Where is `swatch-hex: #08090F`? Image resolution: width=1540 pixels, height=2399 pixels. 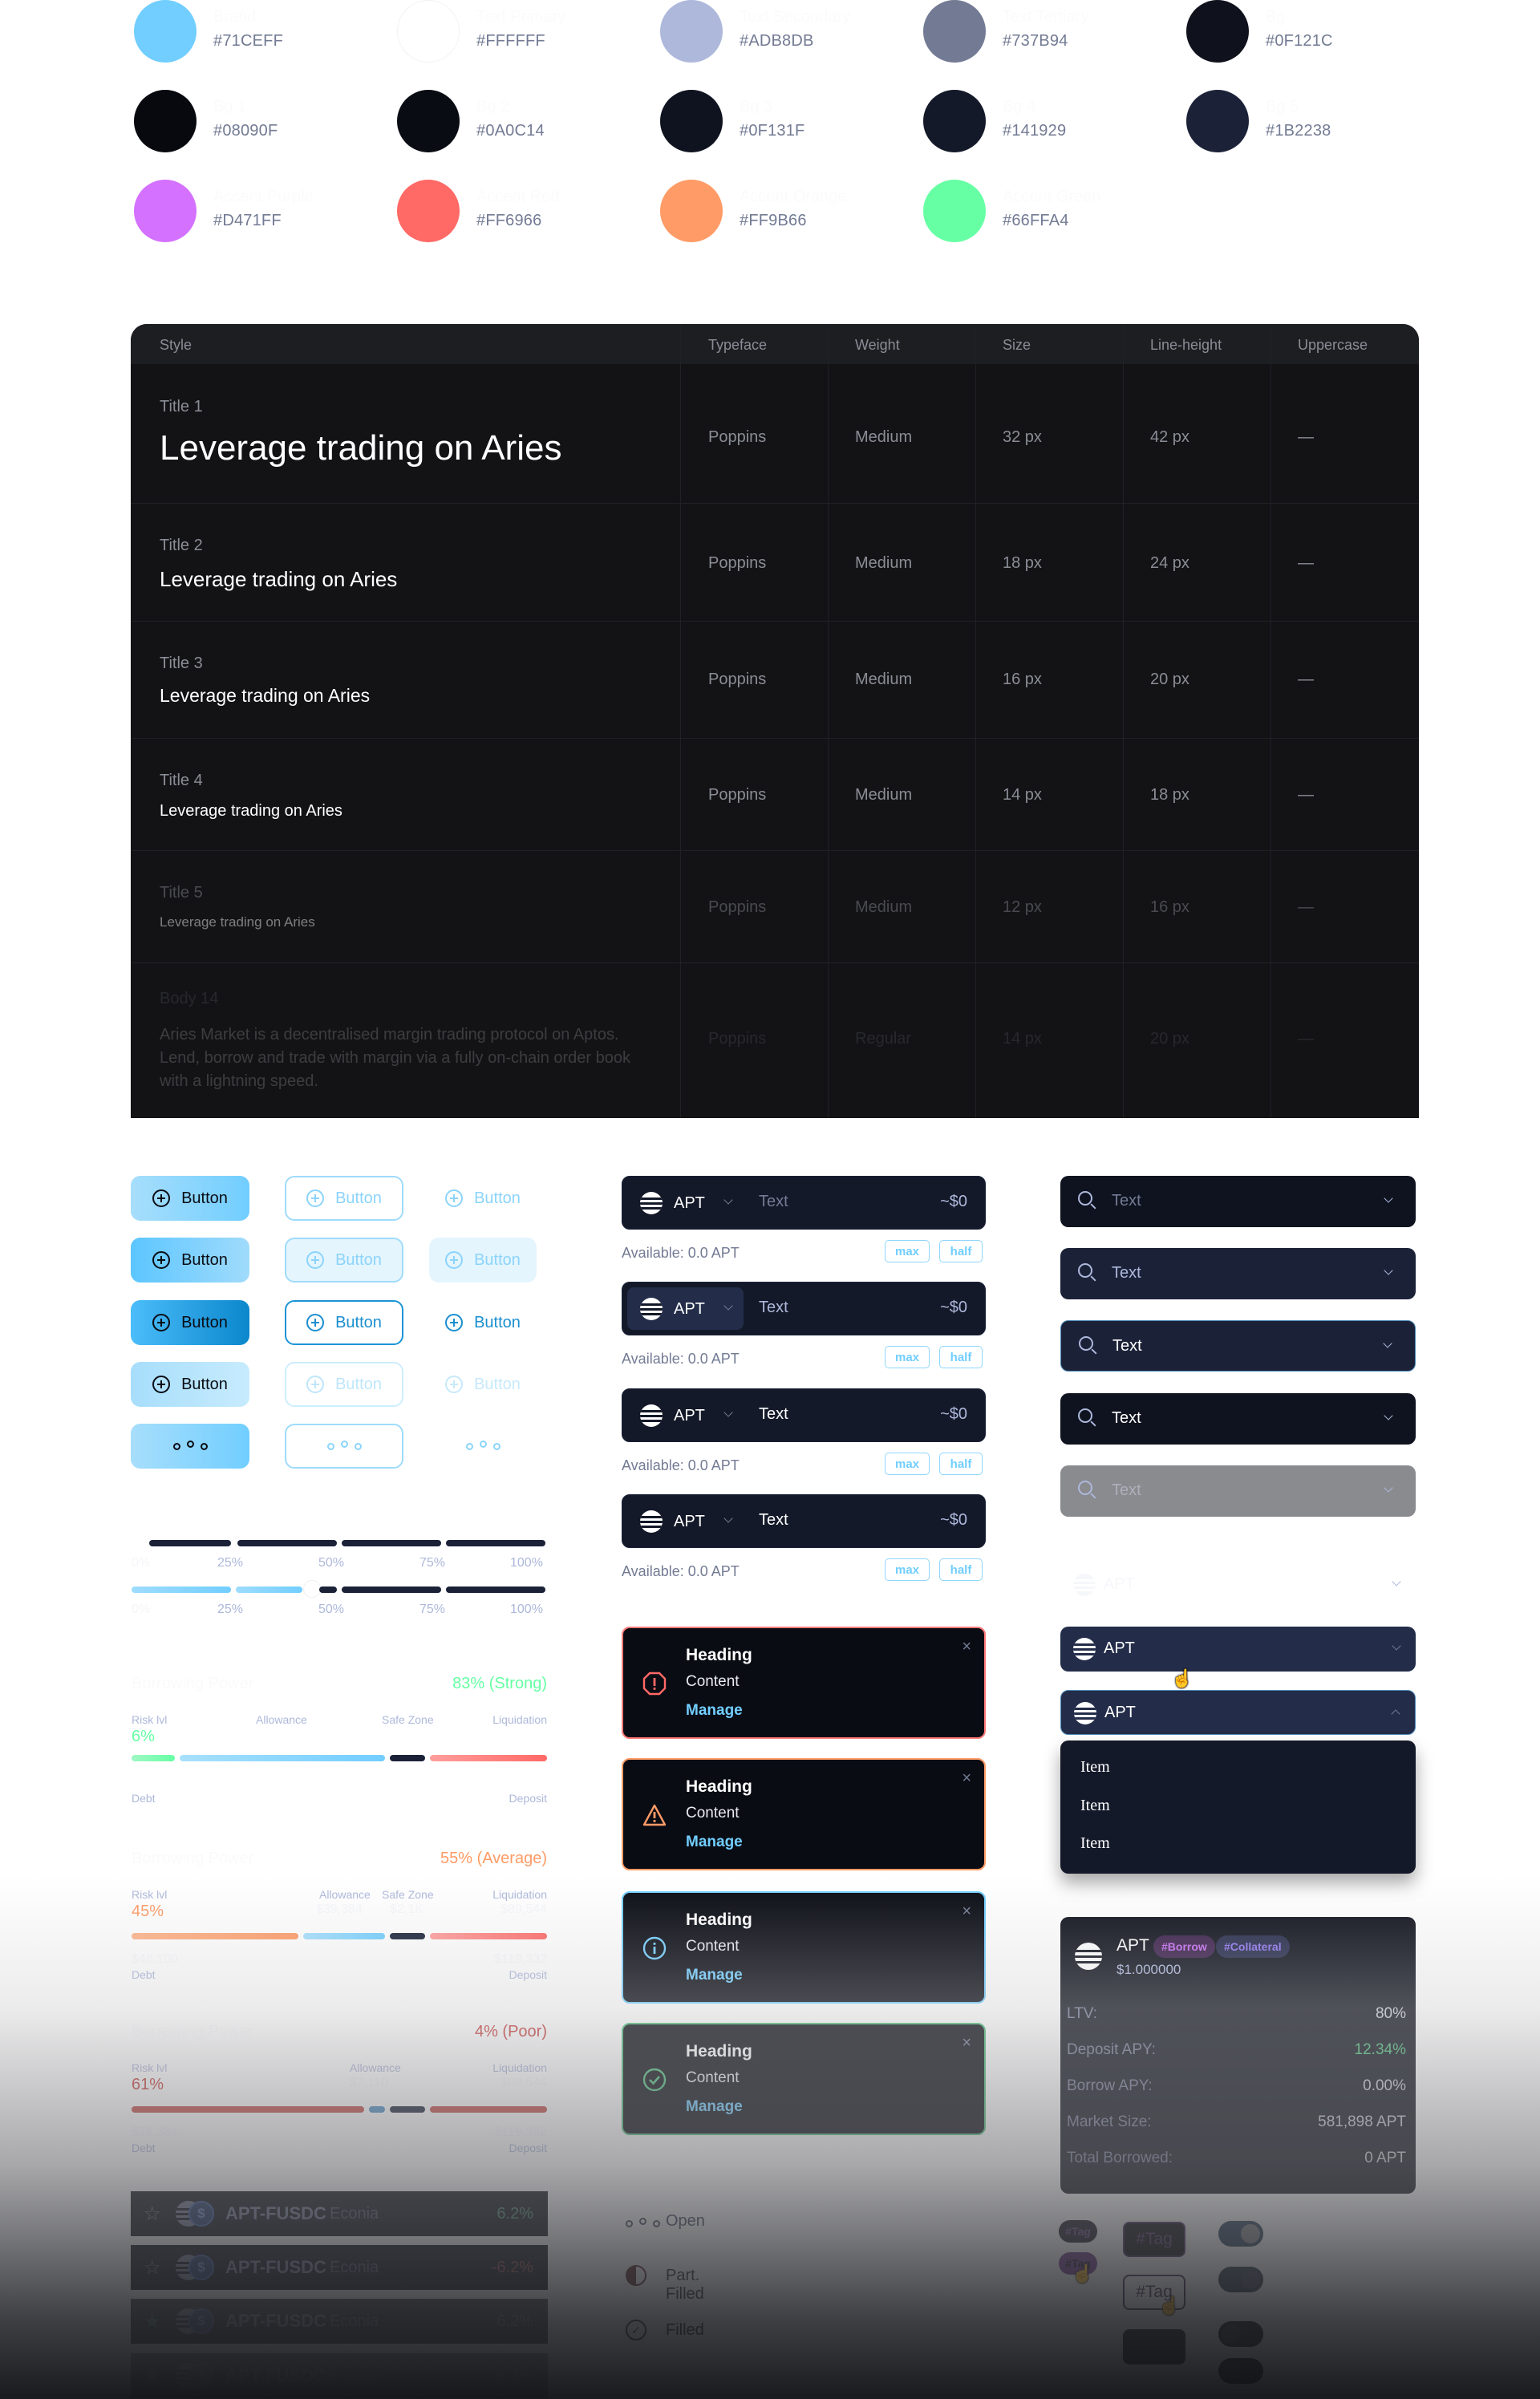
swatch-hex: #08090F is located at coordinates (246, 131).